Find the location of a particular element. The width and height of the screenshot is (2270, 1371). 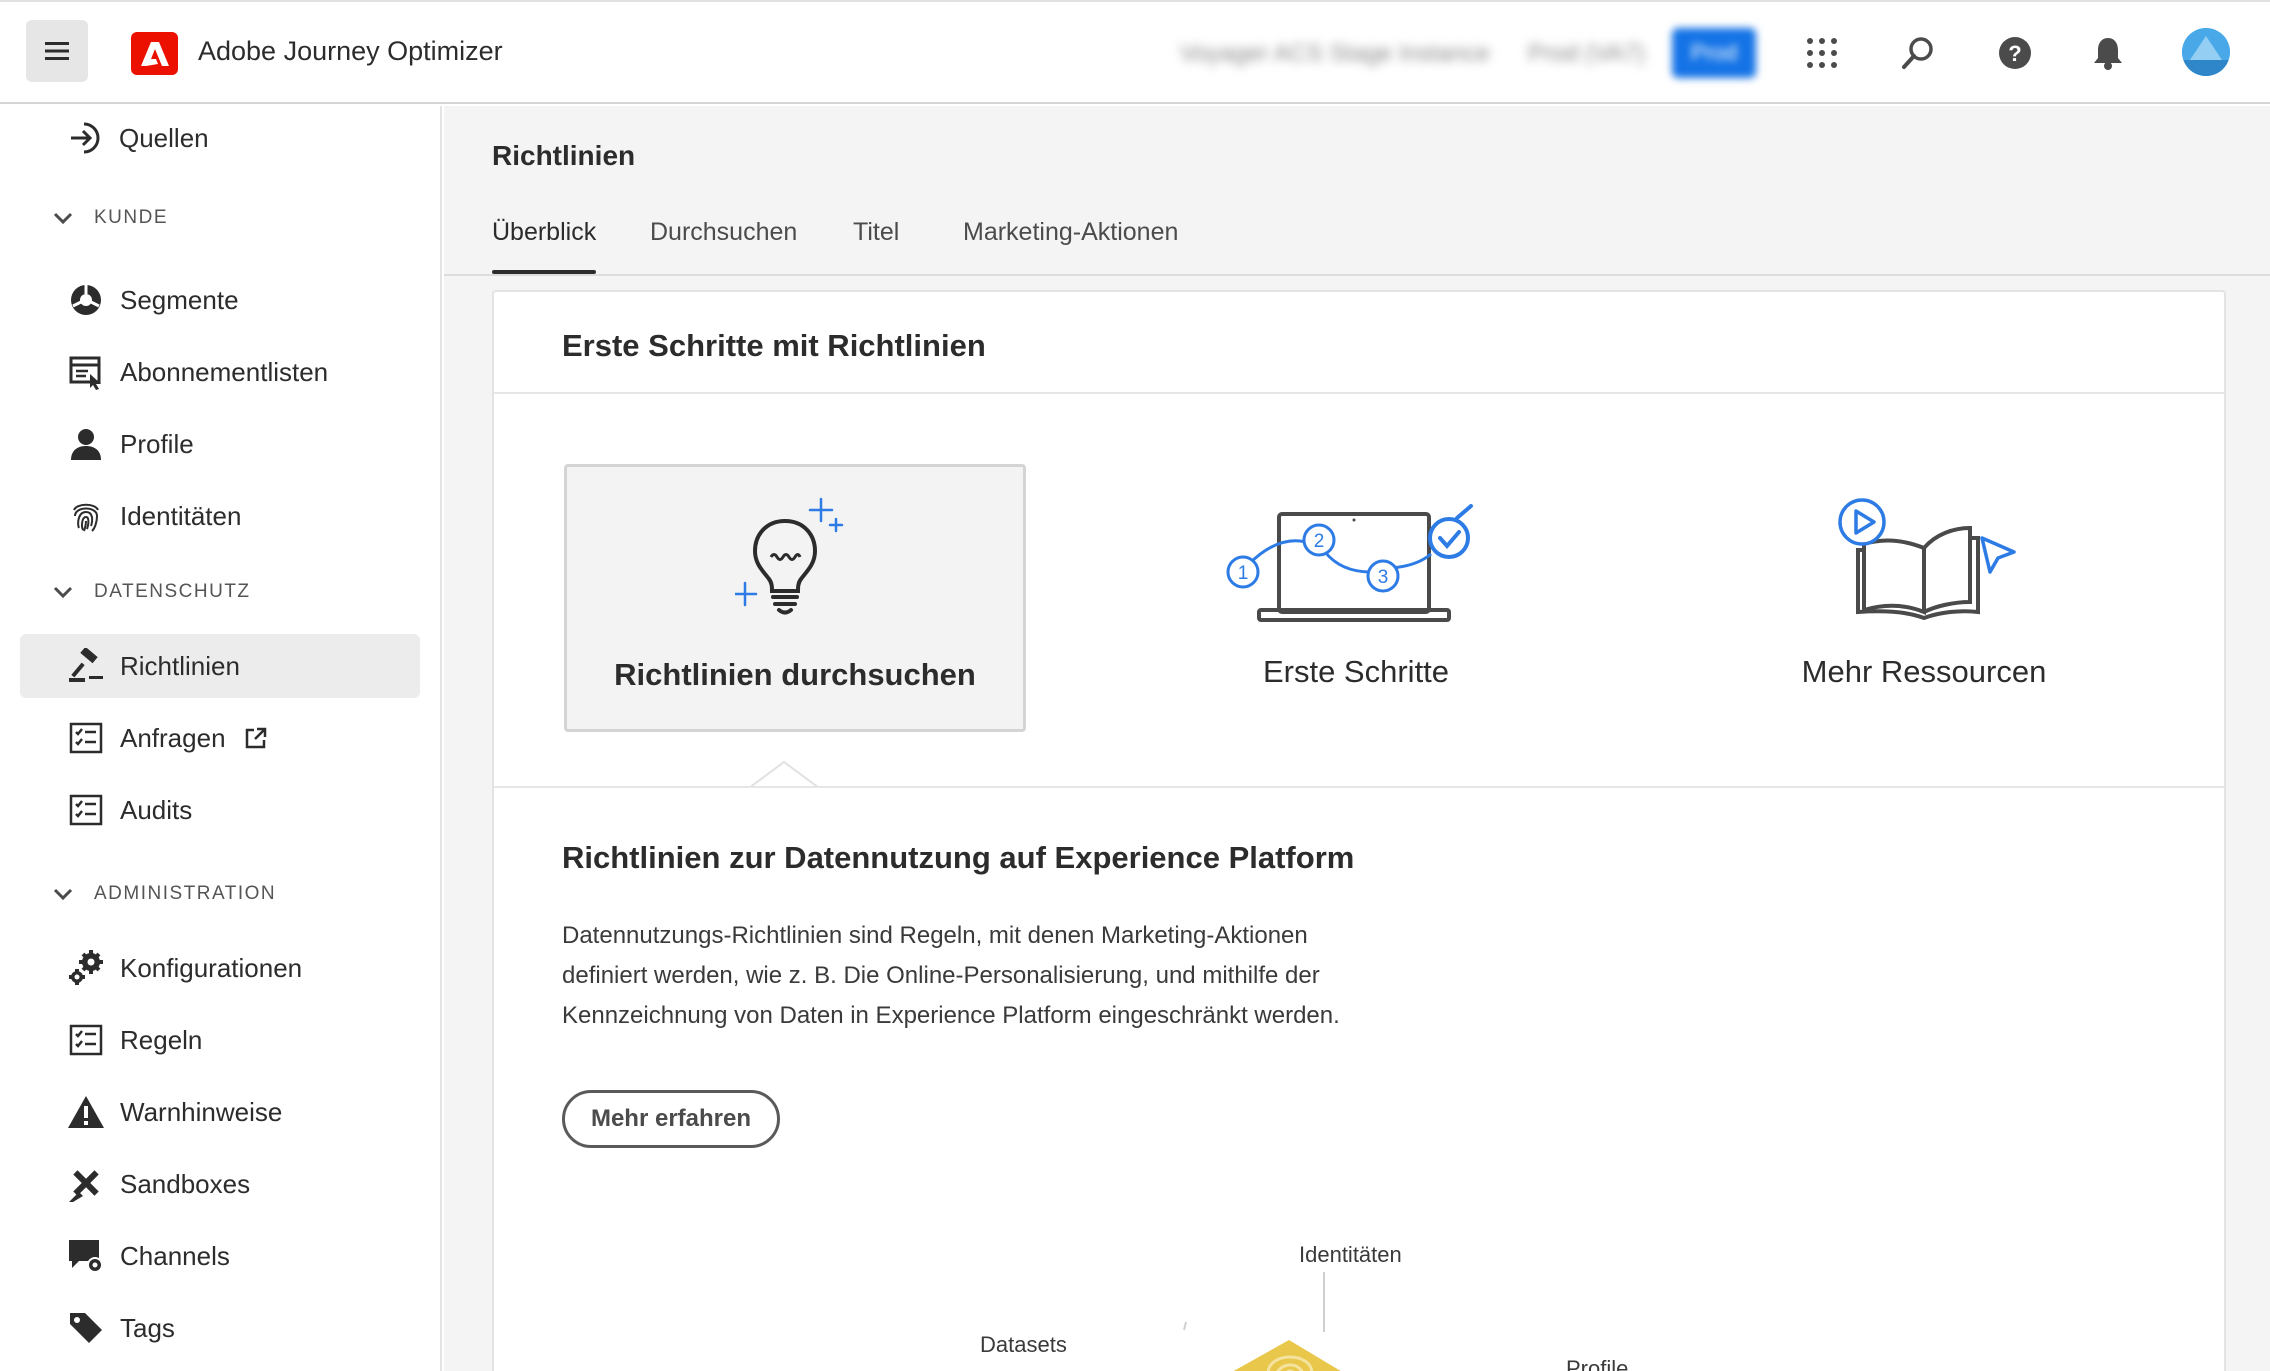

page-title: Richtlinien is located at coordinates (564, 155).